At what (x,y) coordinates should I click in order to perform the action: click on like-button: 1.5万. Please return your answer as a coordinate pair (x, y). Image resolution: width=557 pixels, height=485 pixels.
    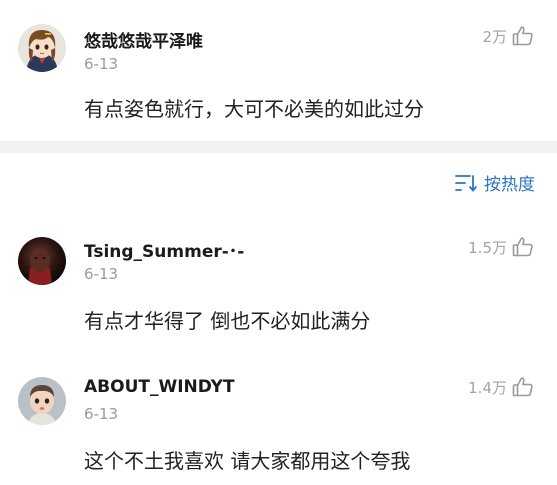
    Looking at the image, I should click on (501, 247).